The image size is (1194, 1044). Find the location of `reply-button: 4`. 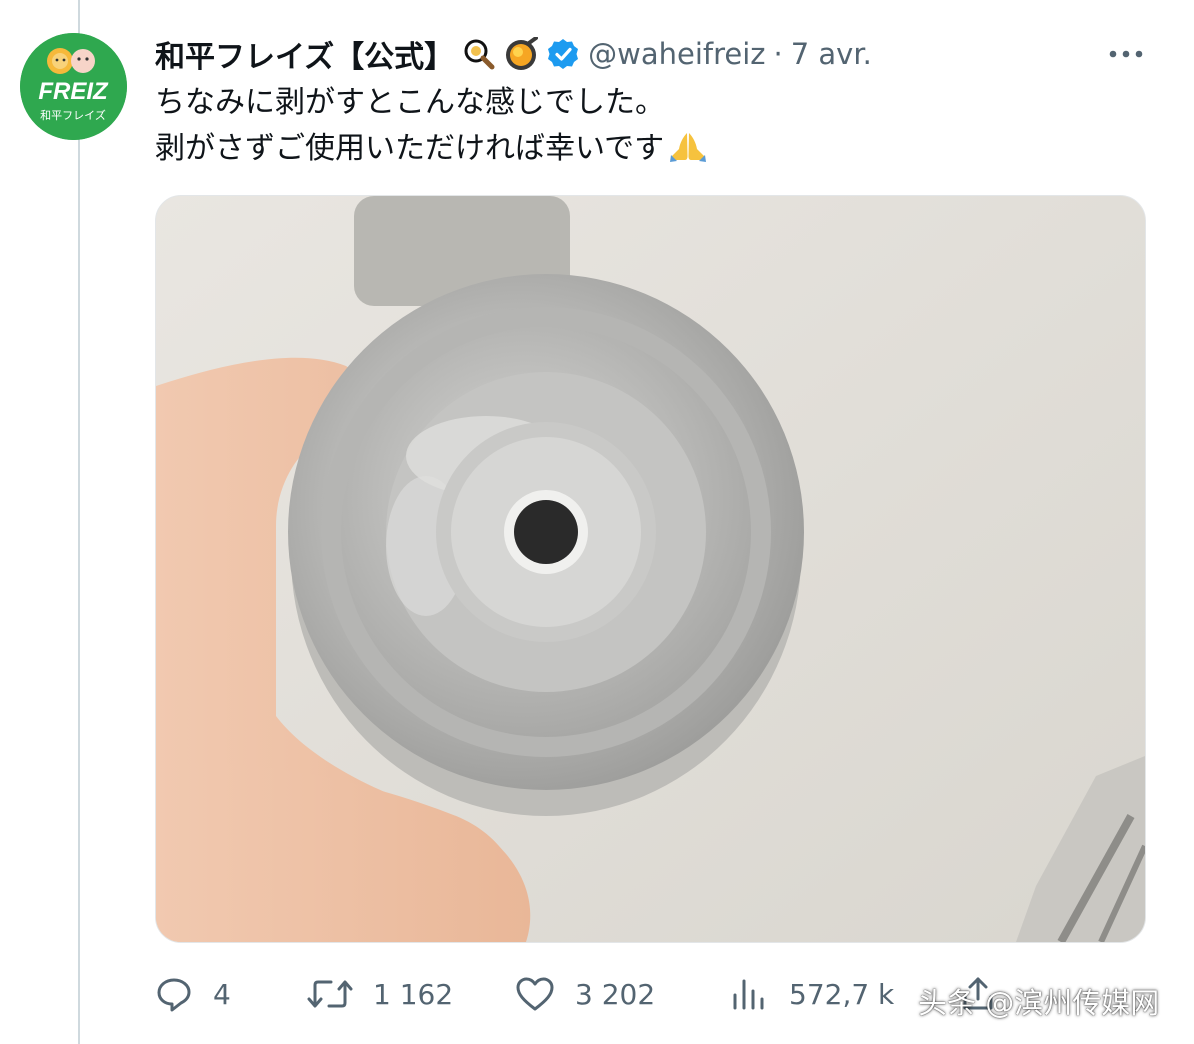

reply-button: 4 is located at coordinates (193, 994).